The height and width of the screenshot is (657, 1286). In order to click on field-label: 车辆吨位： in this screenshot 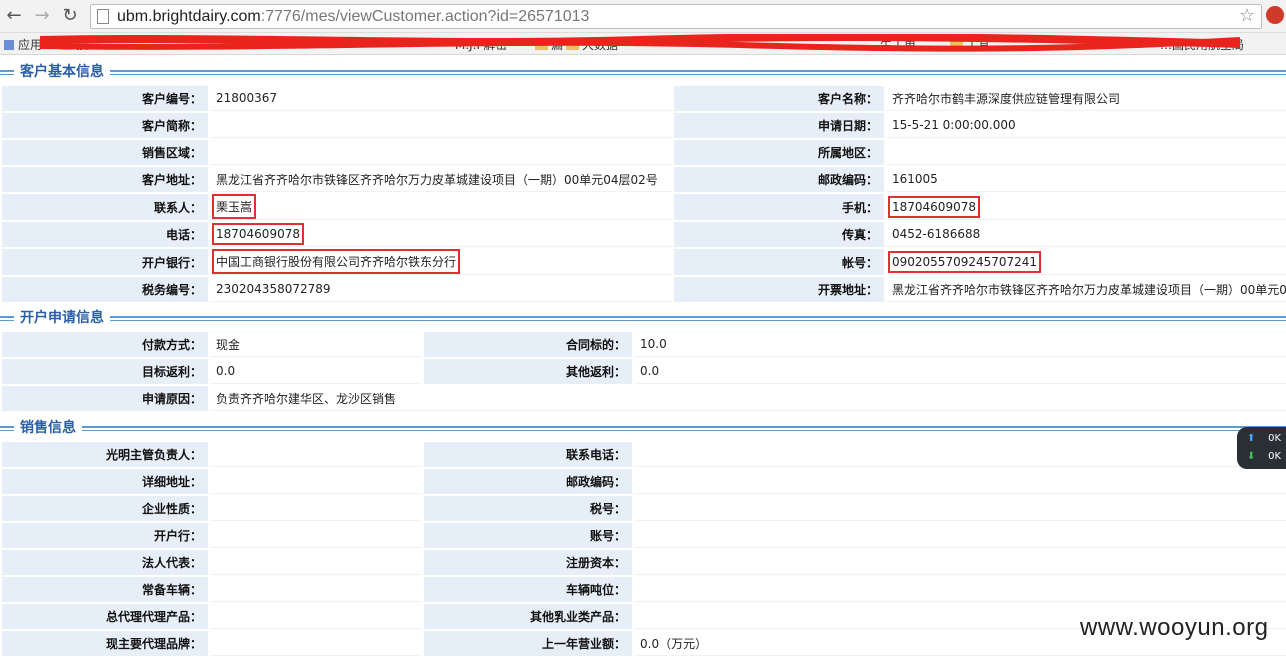, I will do `click(528, 589)`.